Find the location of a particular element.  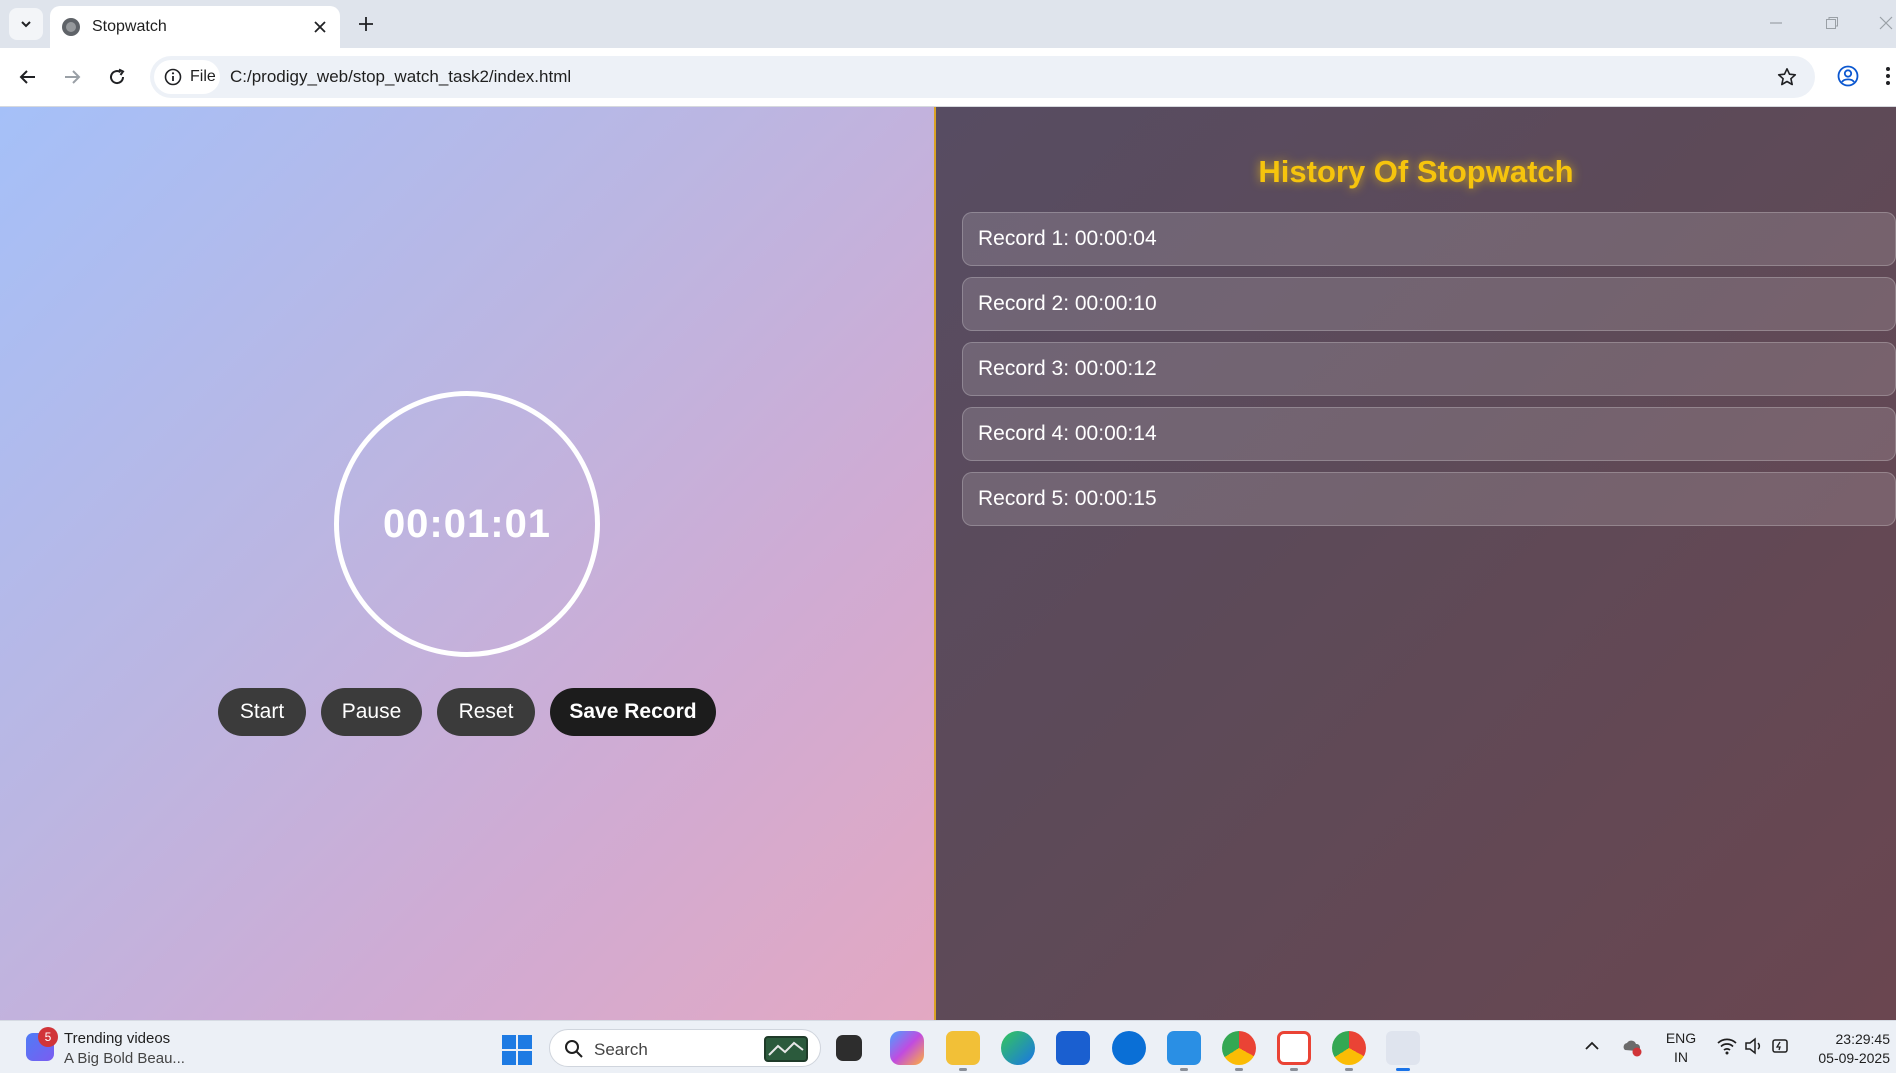

taskbar-date: 05-09-2025 is located at coordinates (1854, 1058).